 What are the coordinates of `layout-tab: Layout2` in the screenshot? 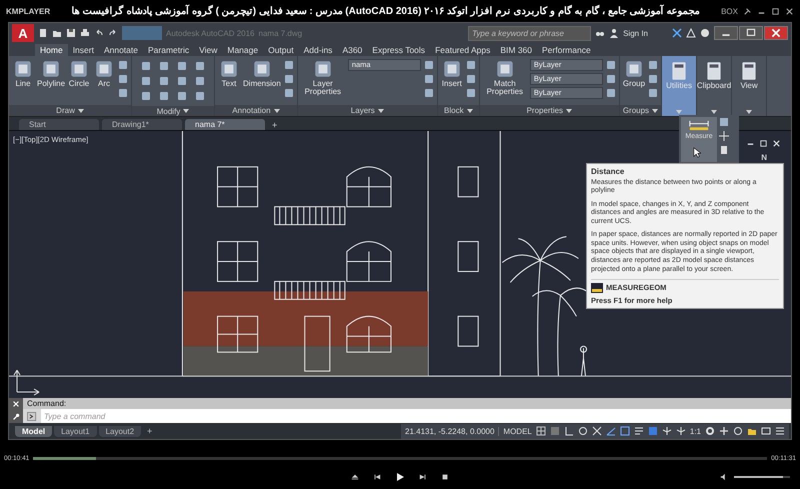 It's located at (120, 431).